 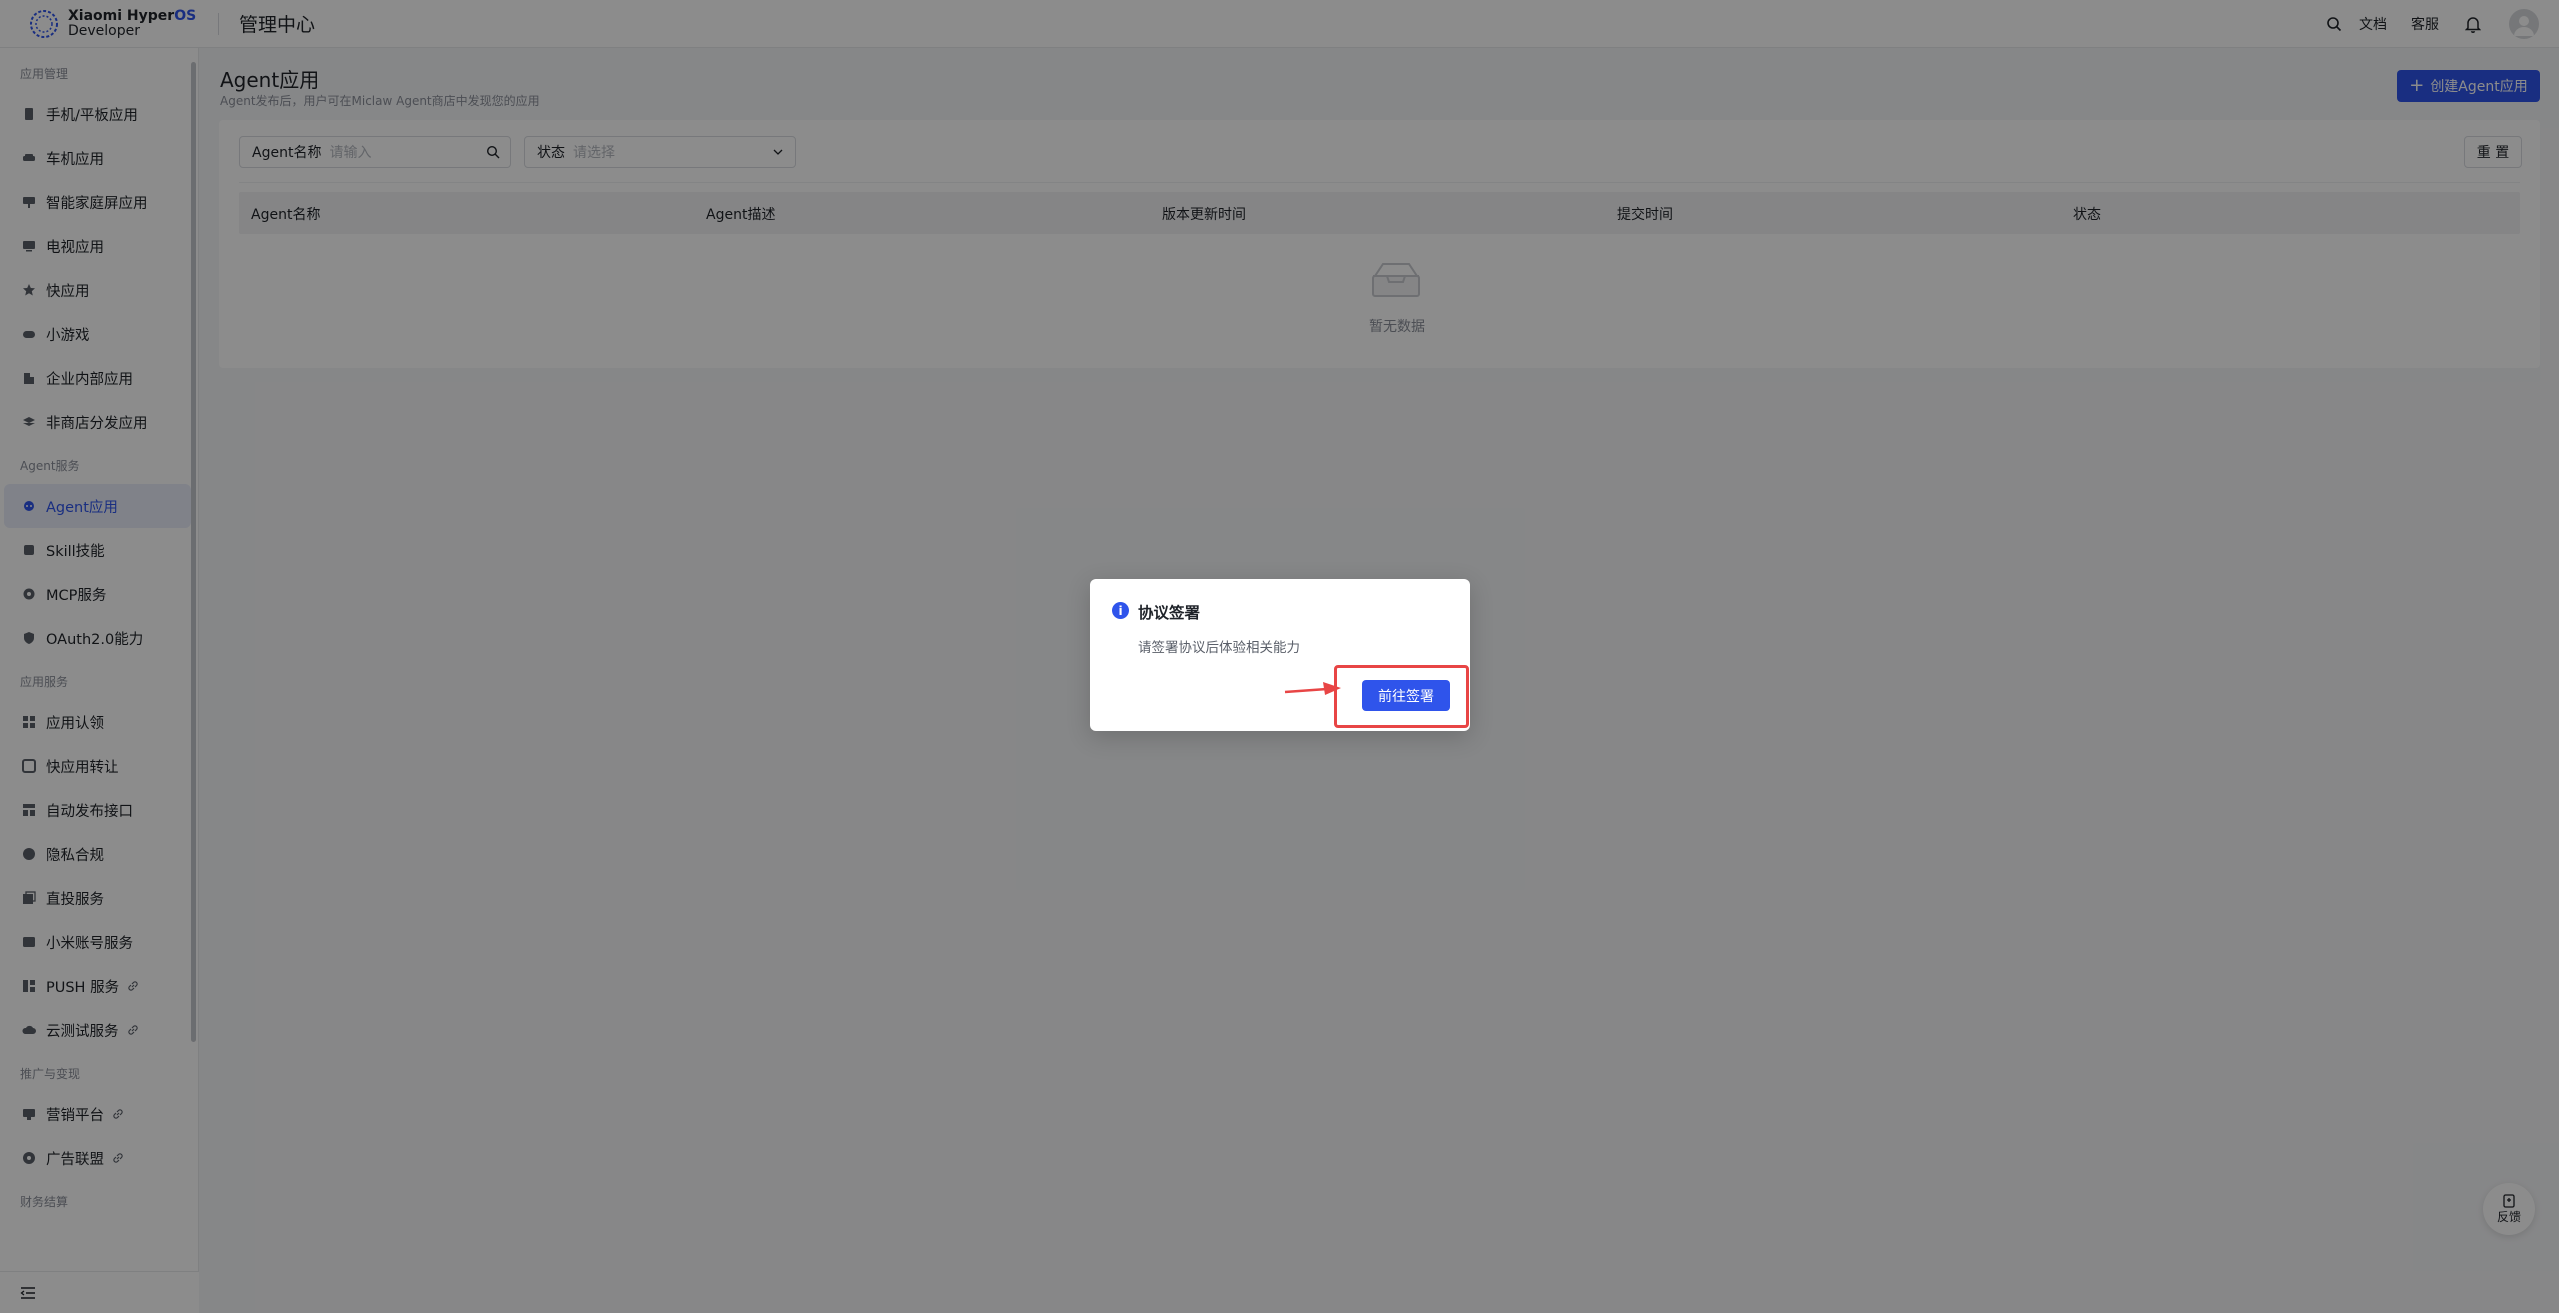 What do you see at coordinates (1120, 610) in the screenshot?
I see `info-icon: i` at bounding box center [1120, 610].